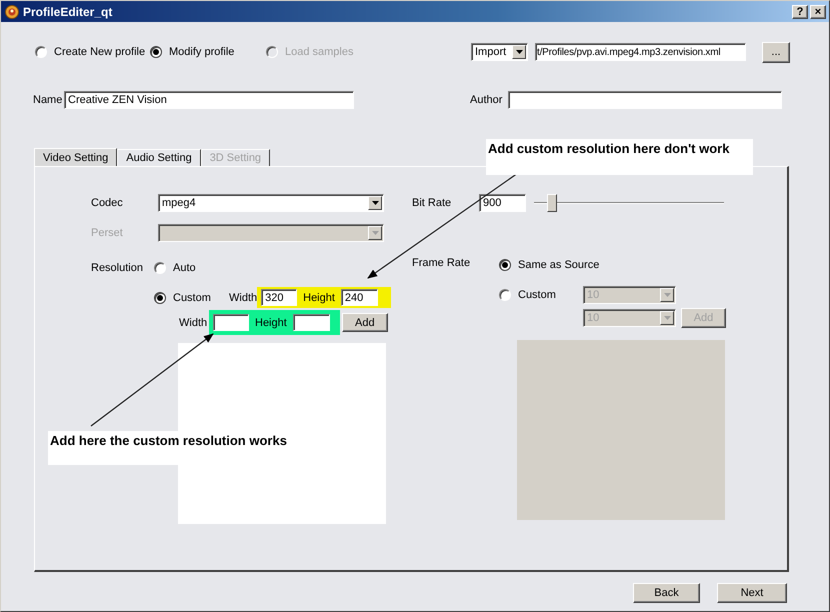  What do you see at coordinates (76, 157) in the screenshot?
I see `tab: Video Setting` at bounding box center [76, 157].